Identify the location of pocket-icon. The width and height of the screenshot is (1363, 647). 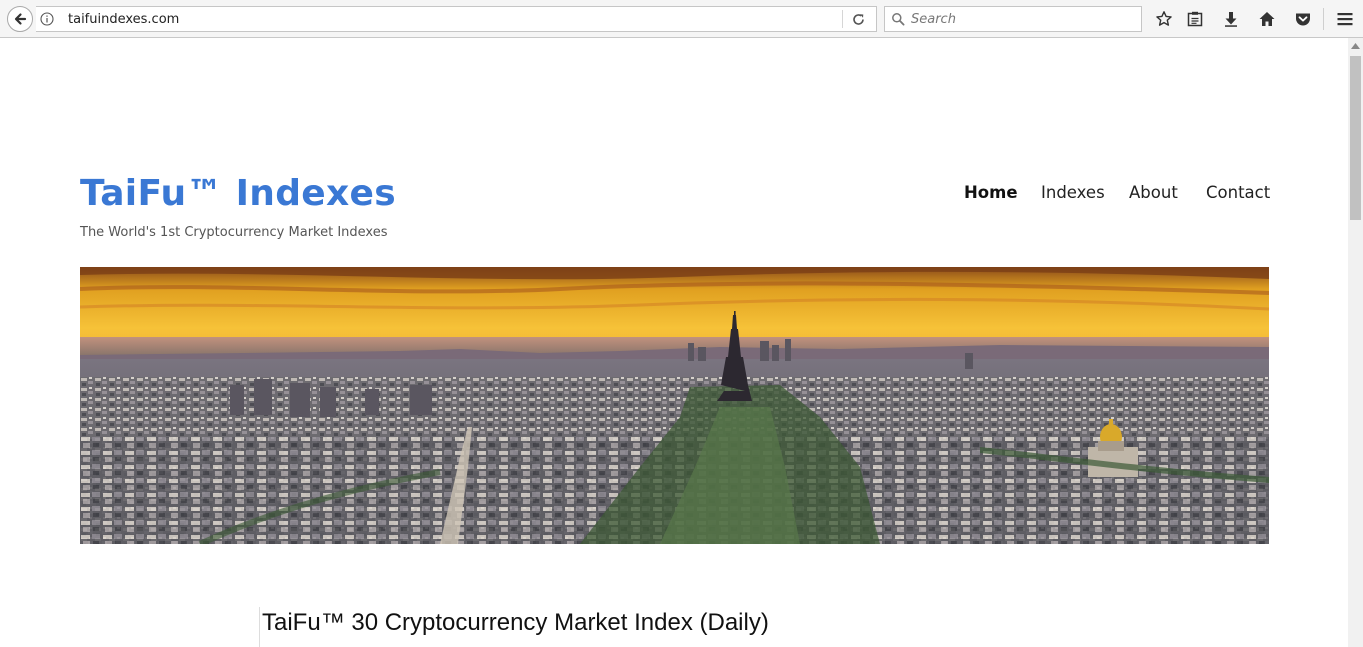
(1303, 19).